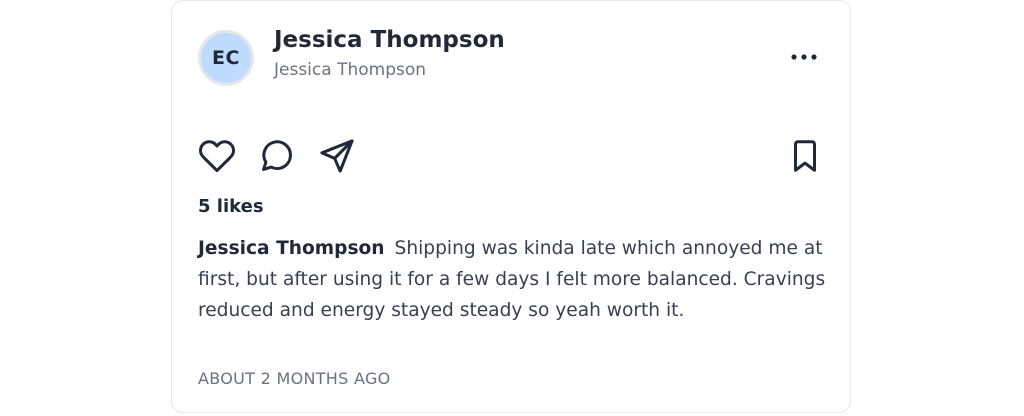 This screenshot has height=416, width=1024. I want to click on share-button, so click(337, 156).